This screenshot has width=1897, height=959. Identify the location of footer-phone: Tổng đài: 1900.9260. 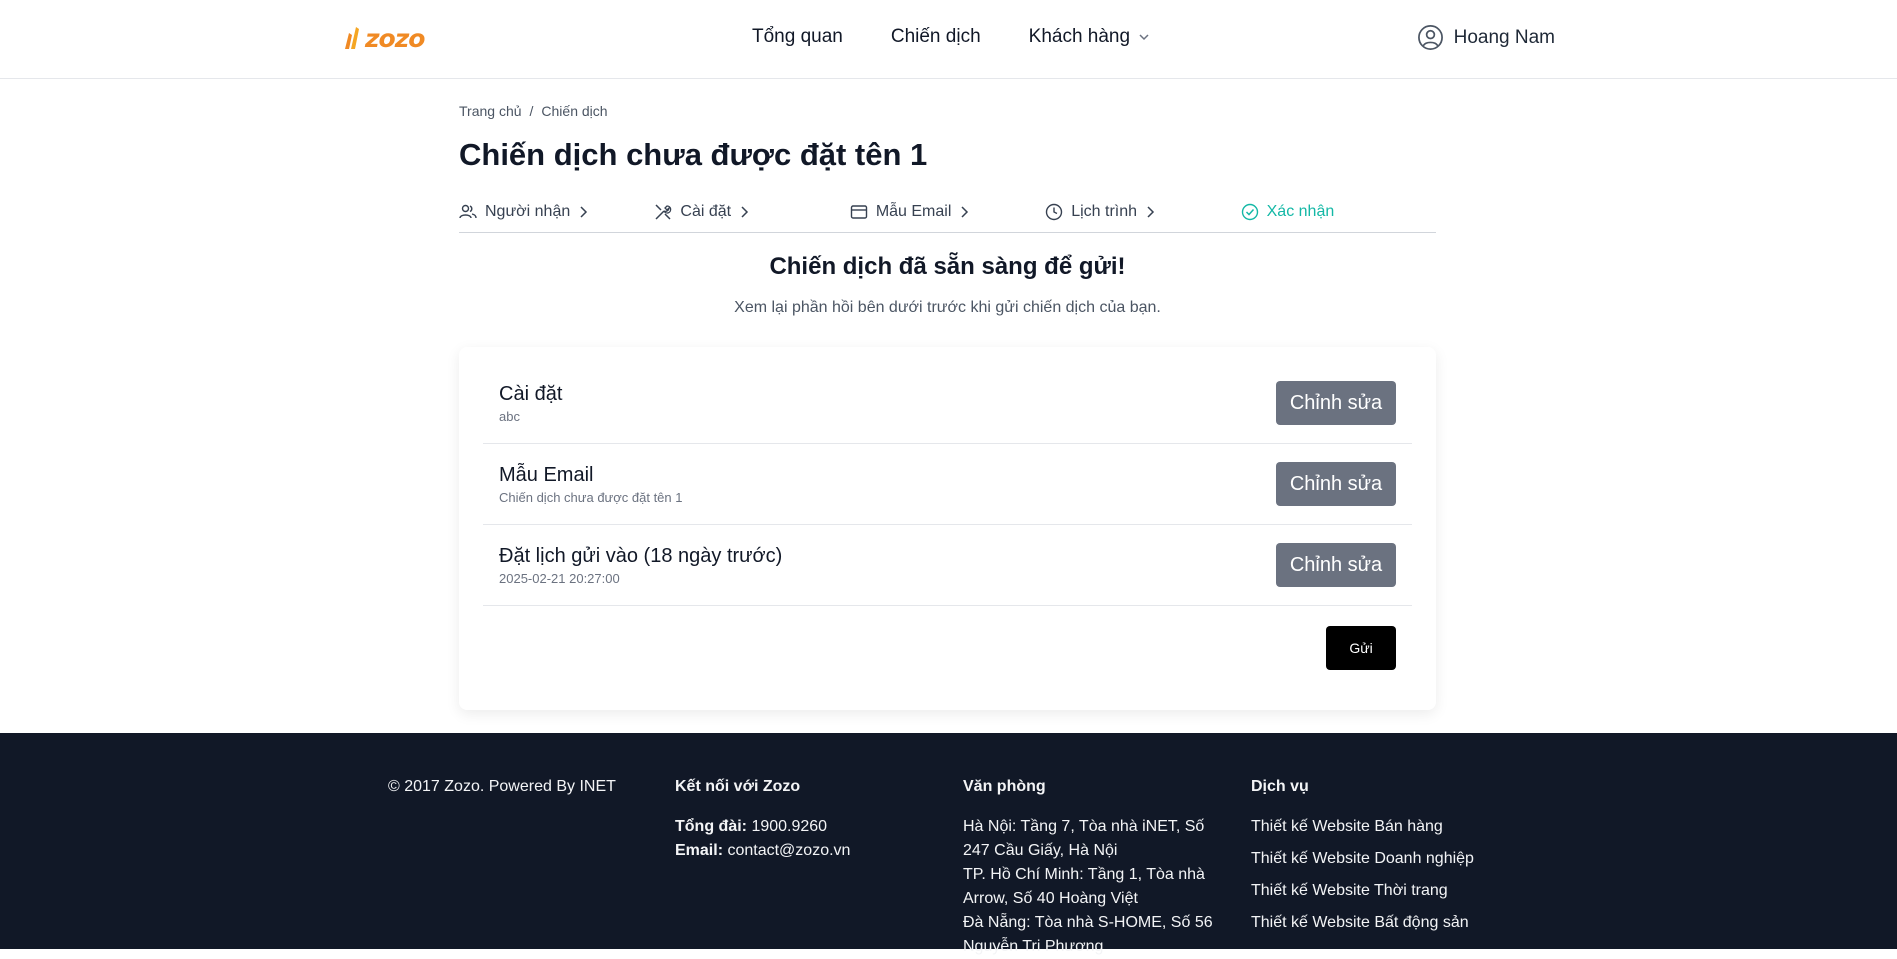
(762, 827).